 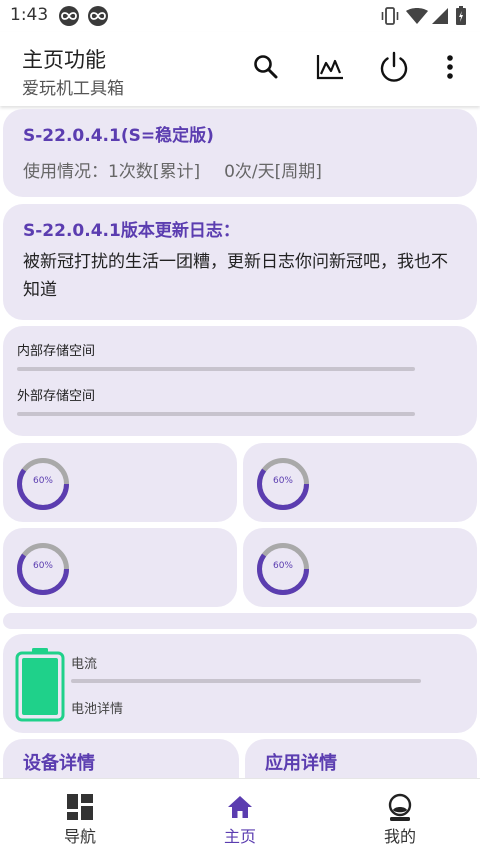 I want to click on account-icon, so click(x=400, y=807).